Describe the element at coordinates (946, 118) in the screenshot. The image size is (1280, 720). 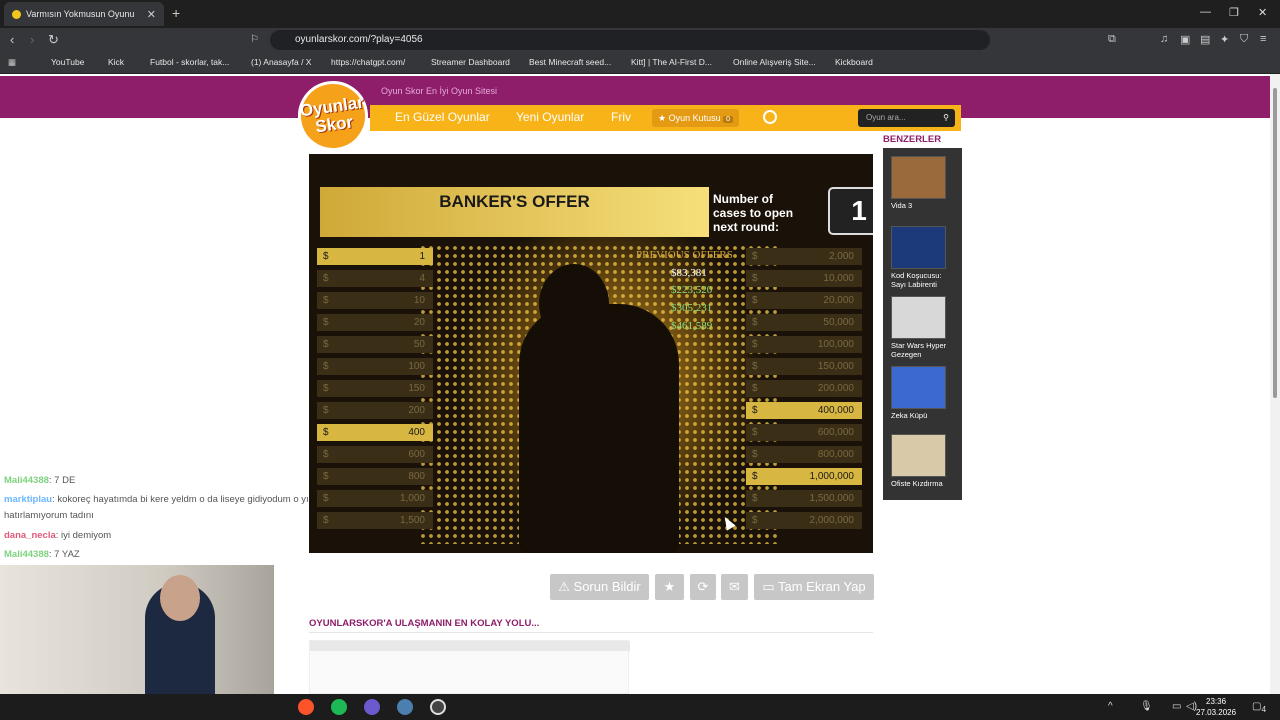
I see `search-icon: ⚲` at that location.